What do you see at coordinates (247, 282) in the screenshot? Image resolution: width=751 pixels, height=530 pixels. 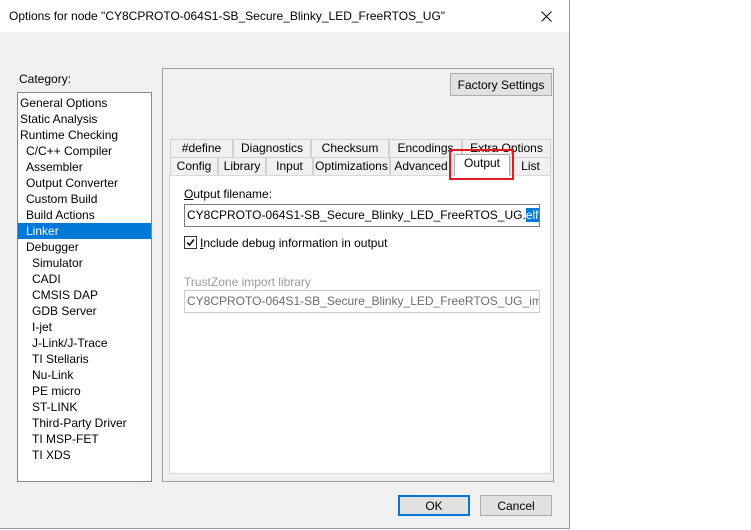 I see `trustzone-label: TrustZone import library` at bounding box center [247, 282].